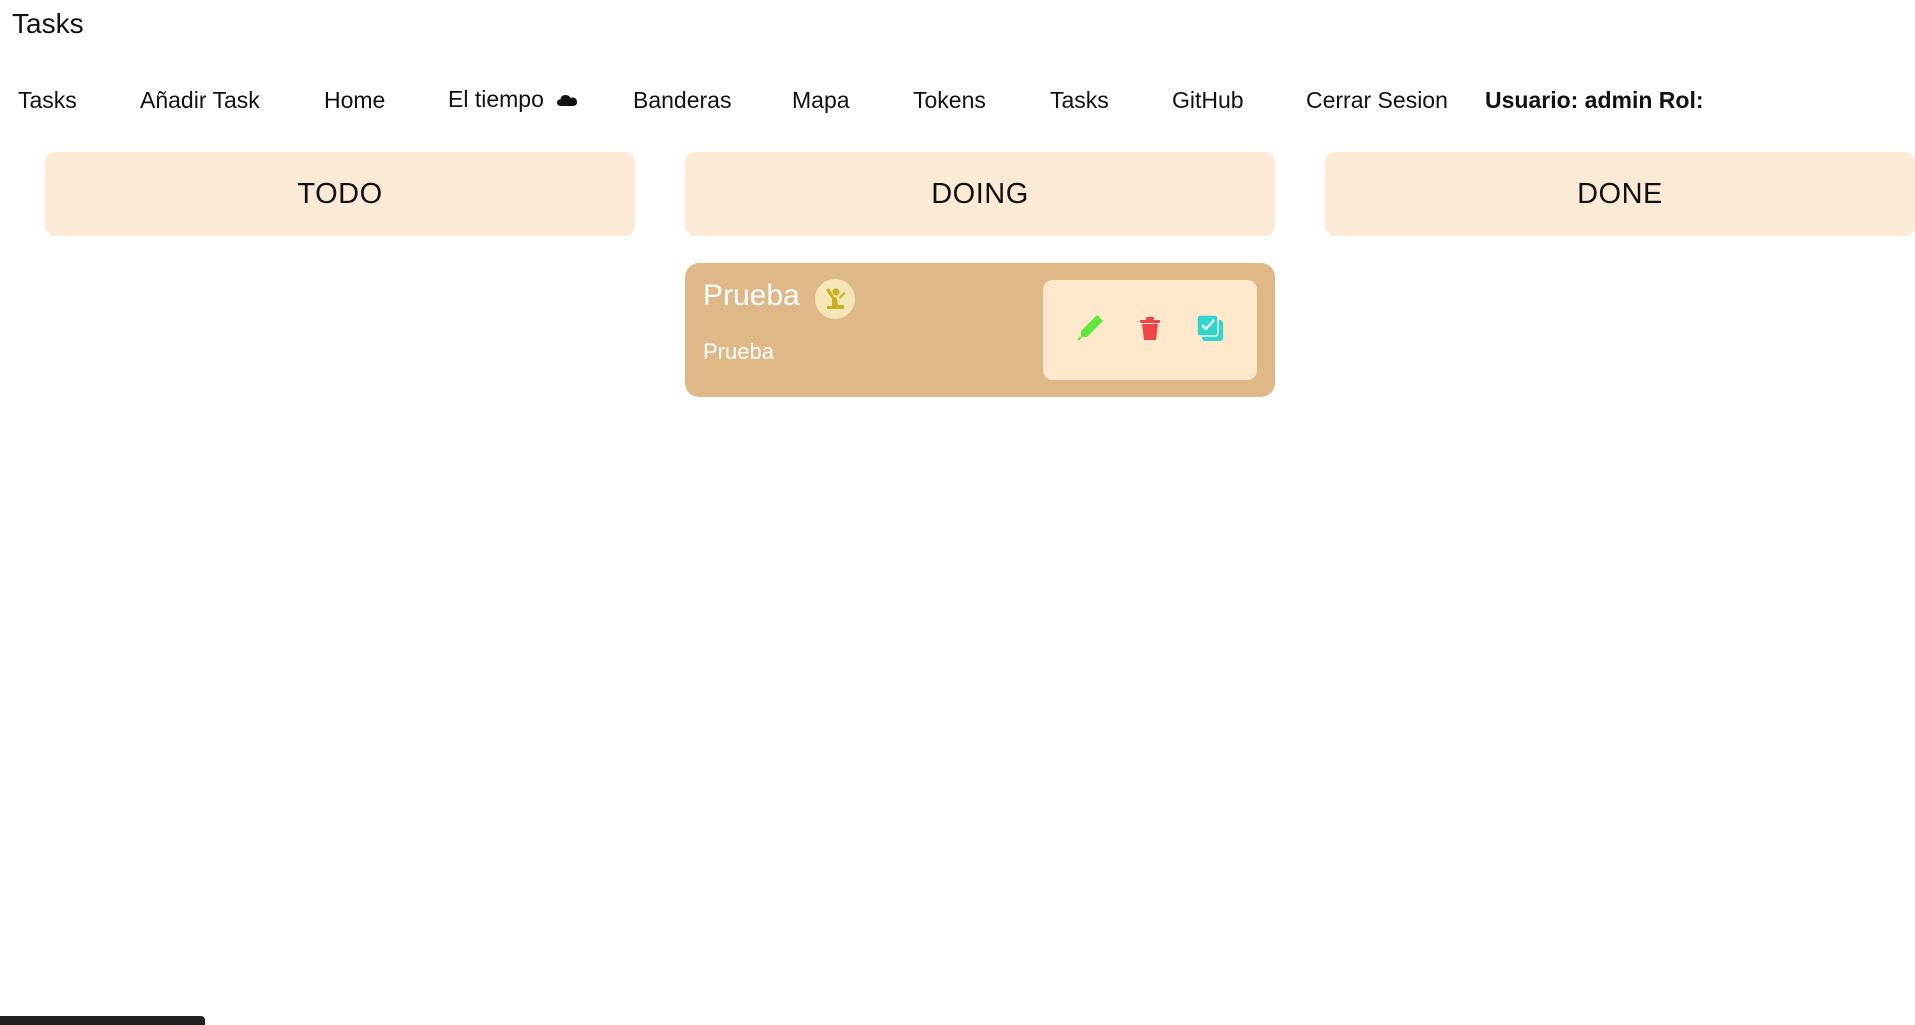  What do you see at coordinates (354, 100) in the screenshot?
I see `nav-item-home: Home` at bounding box center [354, 100].